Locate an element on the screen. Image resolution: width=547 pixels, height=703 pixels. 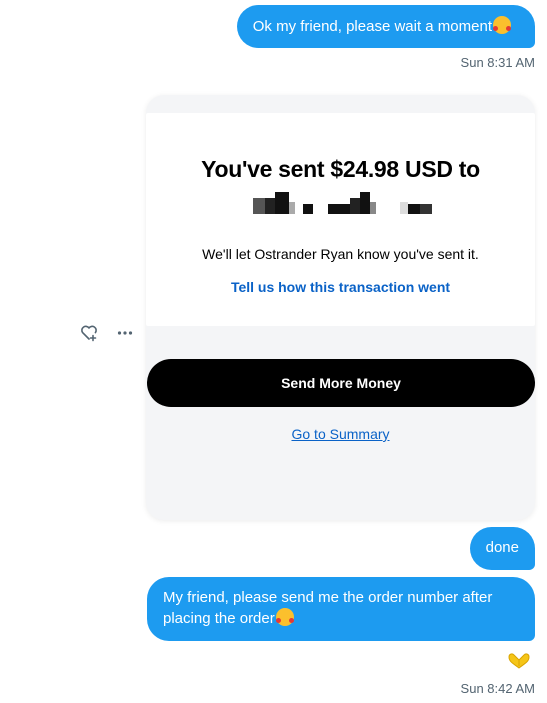
go-to-summary-link: Go to Summary is located at coordinates (340, 434).